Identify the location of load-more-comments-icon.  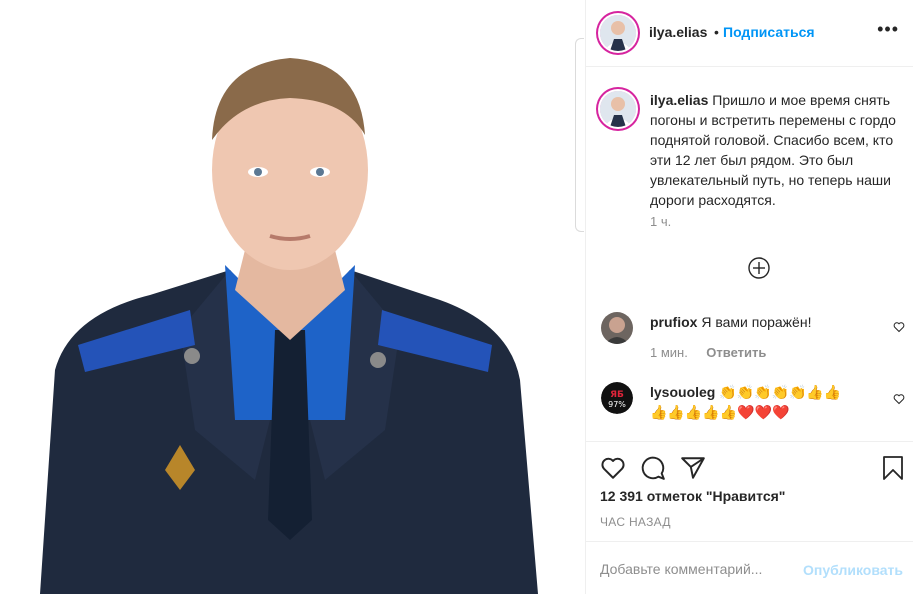
(759, 268).